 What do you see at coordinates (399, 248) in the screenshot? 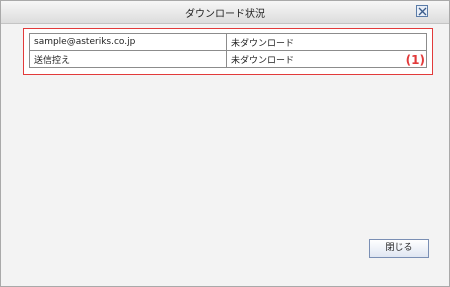
I see `close-button: 閉じる` at bounding box center [399, 248].